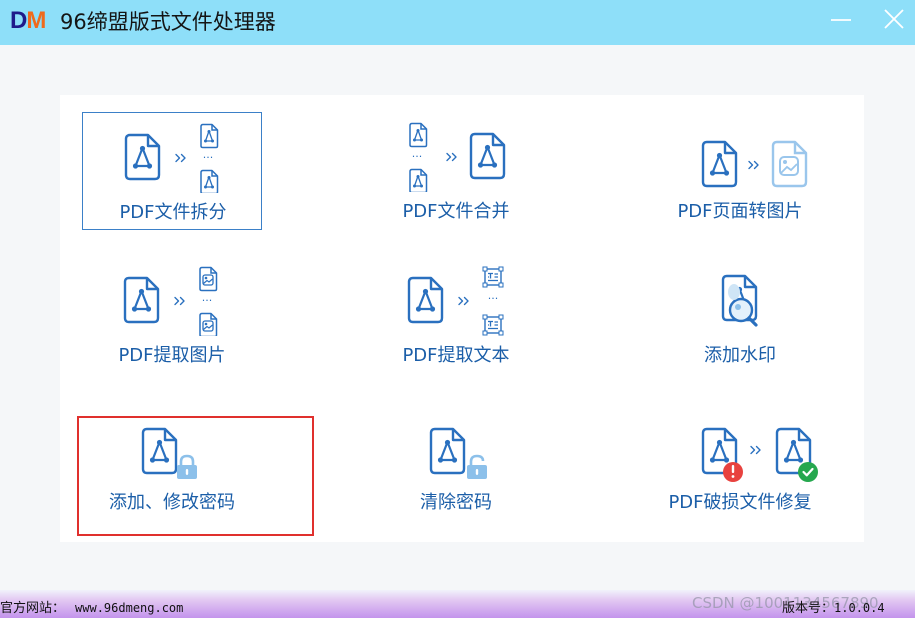  What do you see at coordinates (789, 164) in the screenshot?
I see `image-file-icon` at bounding box center [789, 164].